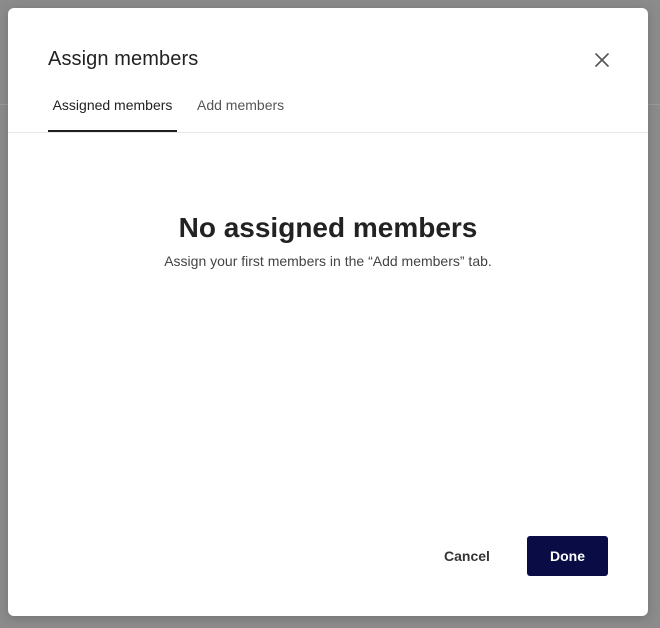  Describe the element at coordinates (567, 556) in the screenshot. I see `done-button: Done` at that location.